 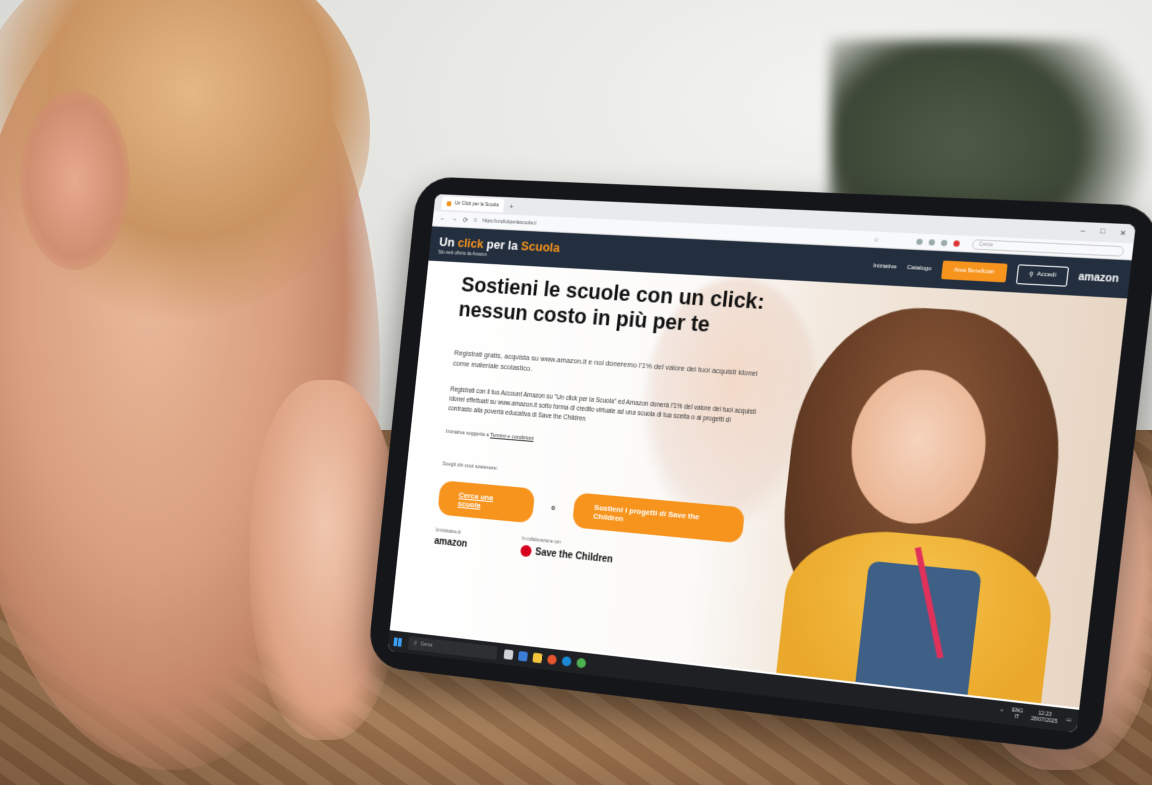 I want to click on file-explorer-icon, so click(x=537, y=658).